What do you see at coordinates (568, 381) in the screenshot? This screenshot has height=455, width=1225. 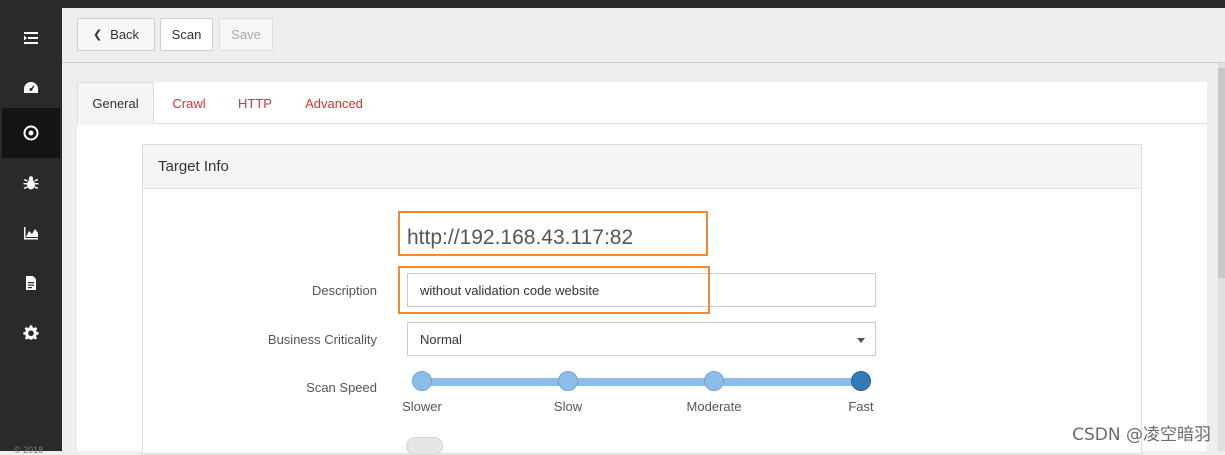 I see `scan-speed-stop-slow` at bounding box center [568, 381].